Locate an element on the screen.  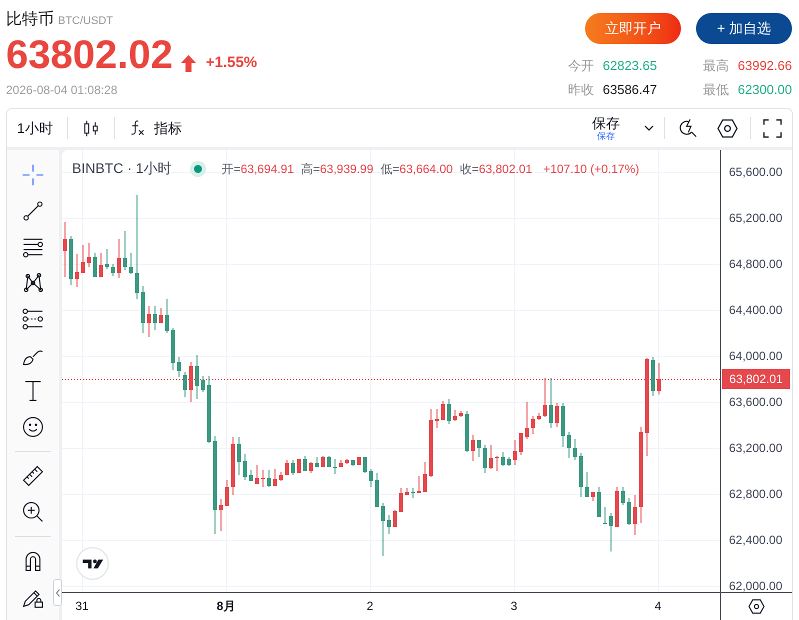
pair-label: BTC/USDT is located at coordinates (85, 21).